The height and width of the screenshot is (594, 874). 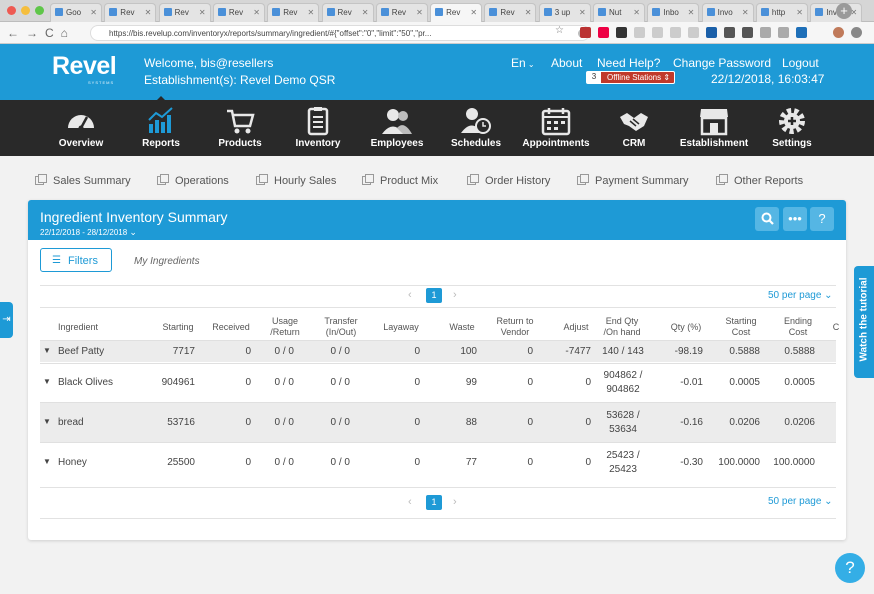 I want to click on change-password-link: Change Password, so click(x=722, y=63).